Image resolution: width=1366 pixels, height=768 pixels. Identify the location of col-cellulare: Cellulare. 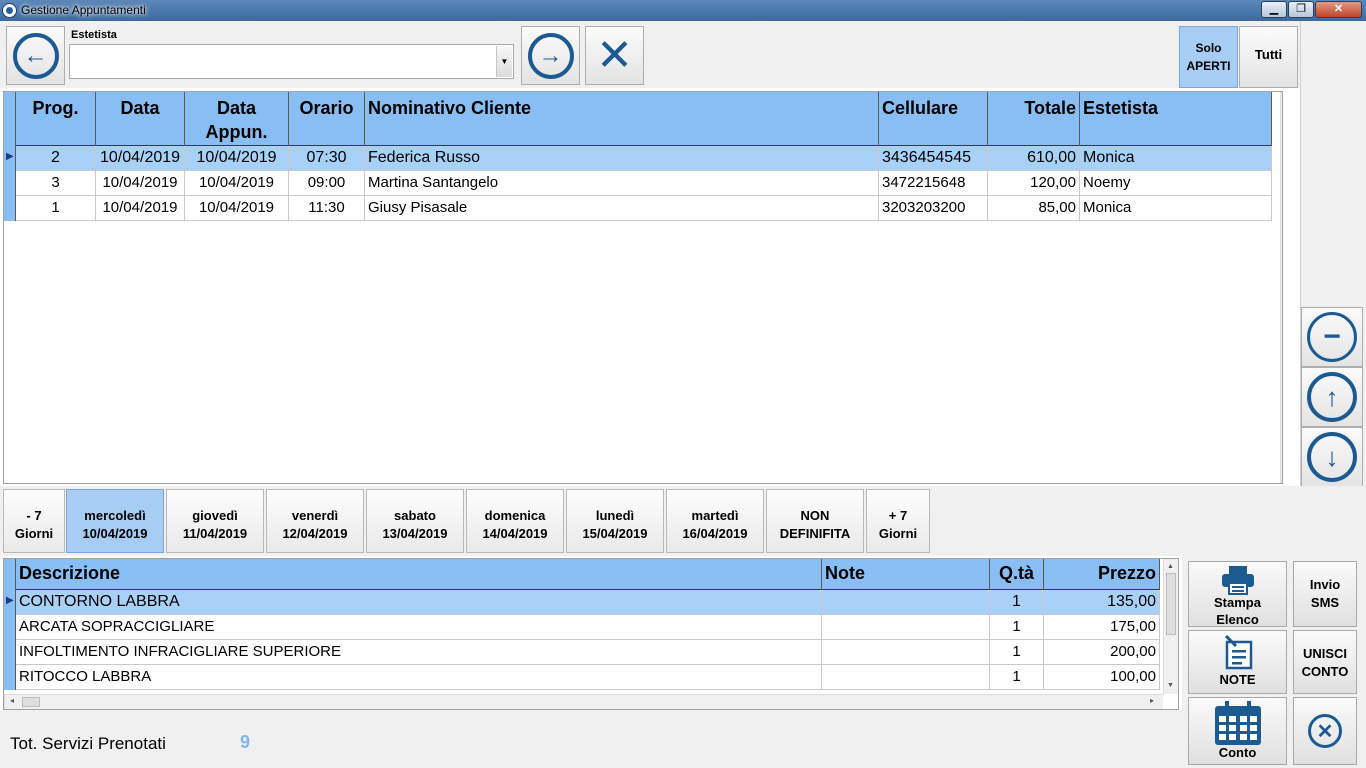
(933, 119).